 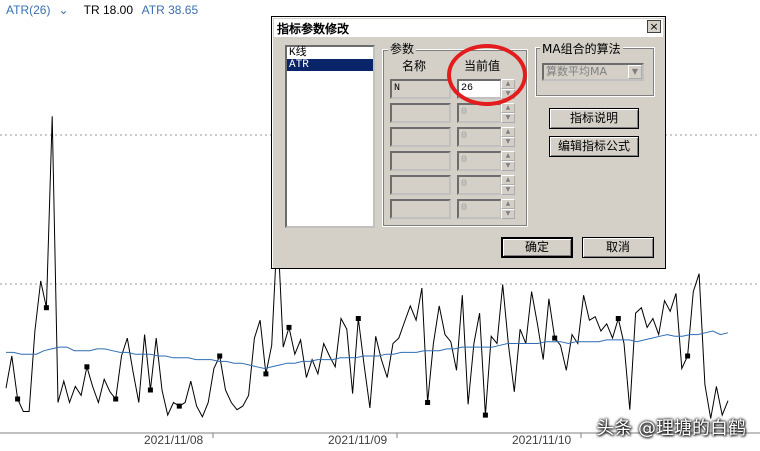 I want to click on chevron-down-icon: ⌄, so click(x=63, y=10).